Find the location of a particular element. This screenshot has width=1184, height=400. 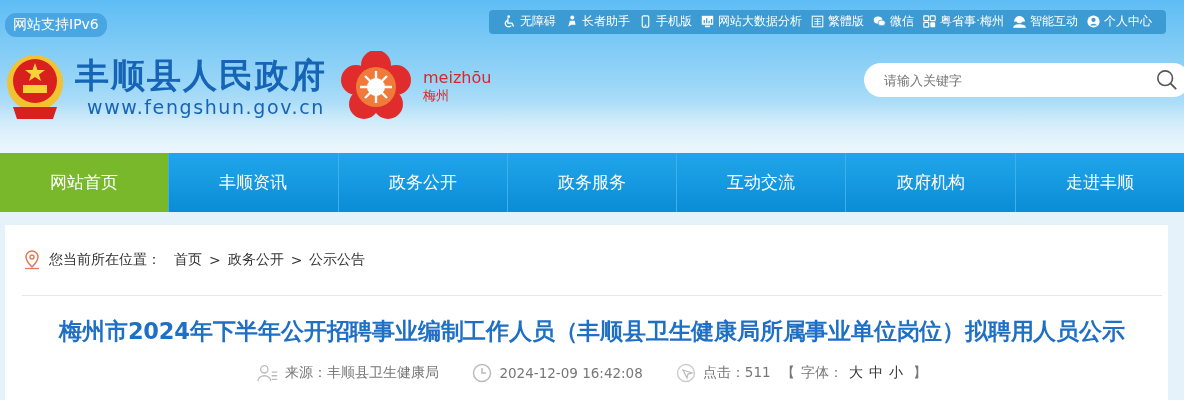

article-title: 梅州市2024年下半年公开招聘事业编制工作人员（丰顺县卫生健康局所属事业单位岗位）拟聘用人员公示 is located at coordinates (591, 331).